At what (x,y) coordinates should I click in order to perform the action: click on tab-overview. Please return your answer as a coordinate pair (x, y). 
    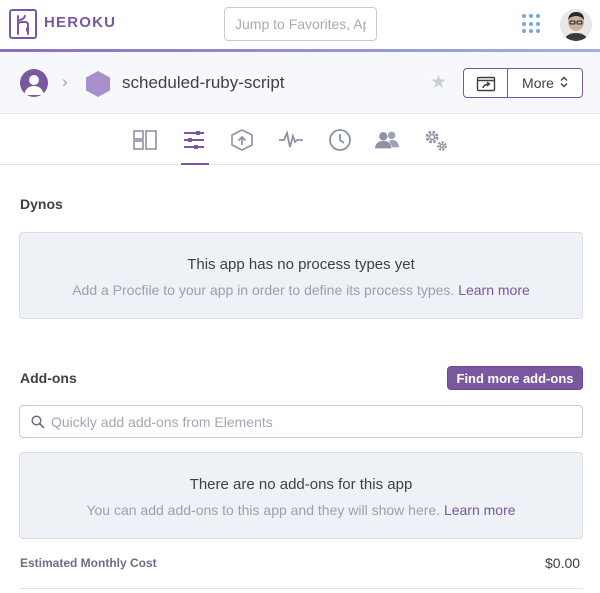
    Looking at the image, I should click on (145, 140).